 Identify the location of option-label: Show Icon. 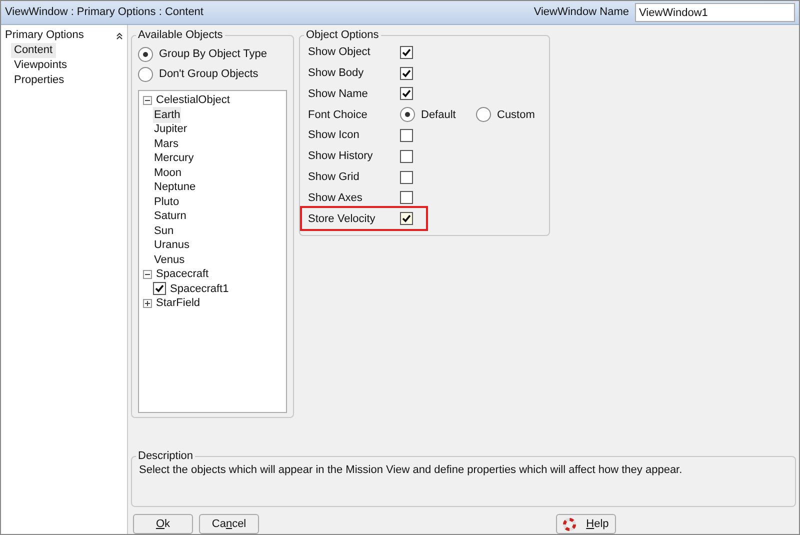
(334, 136).